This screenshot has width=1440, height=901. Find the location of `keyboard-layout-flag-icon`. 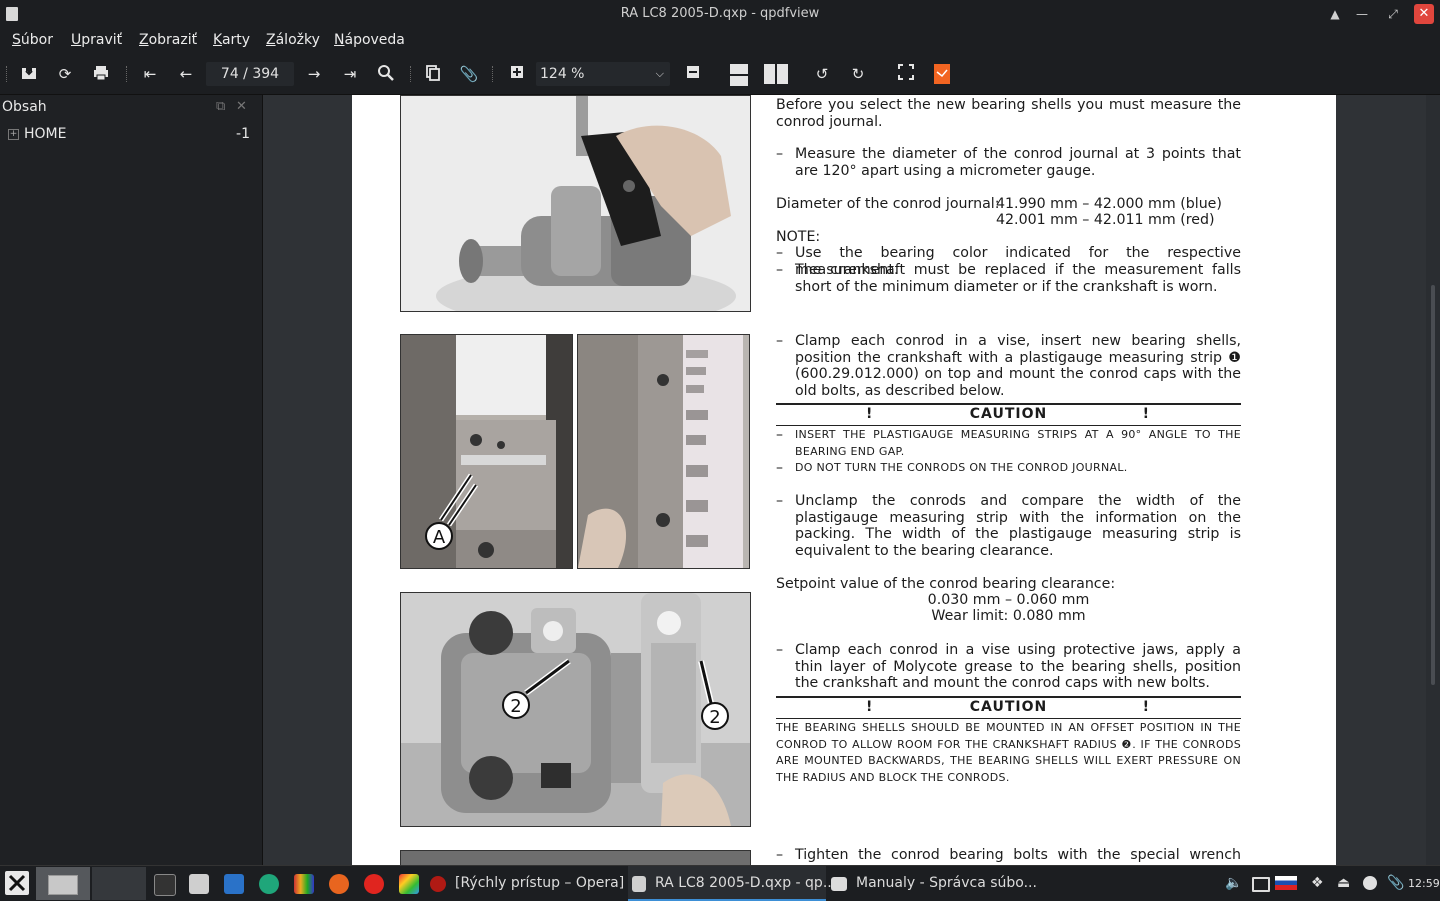

keyboard-layout-flag-icon is located at coordinates (1286, 883).